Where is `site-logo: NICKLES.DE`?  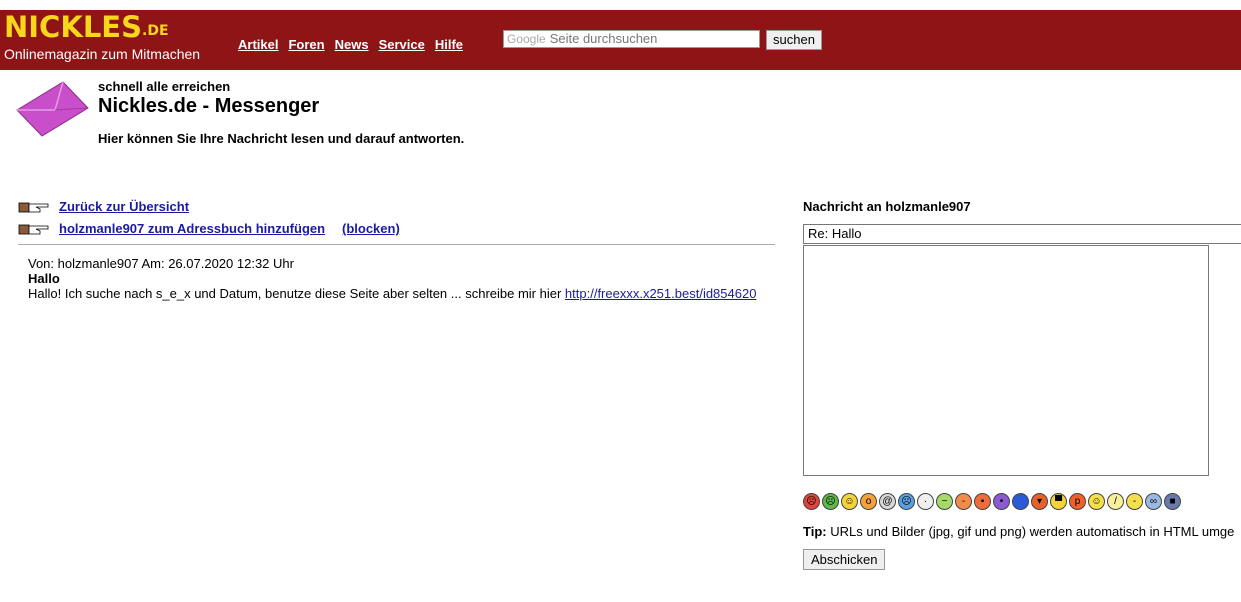
site-logo: NICKLES.DE is located at coordinates (86, 27).